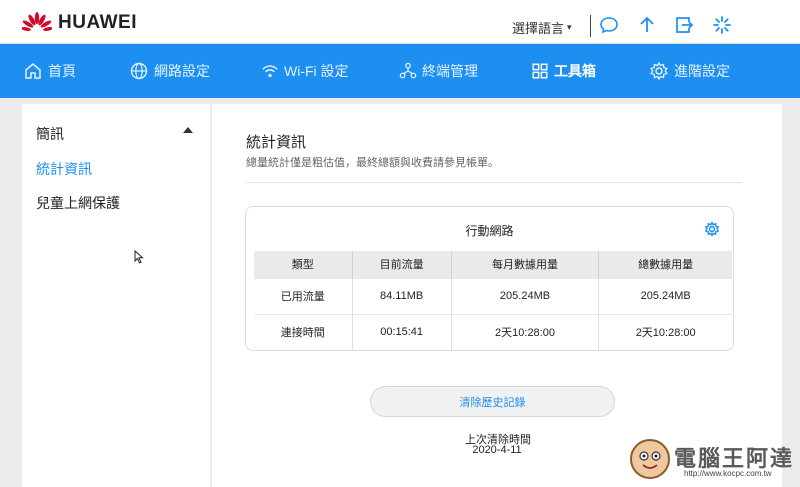  What do you see at coordinates (276, 142) in the screenshot?
I see `page-title: 統計資訊` at bounding box center [276, 142].